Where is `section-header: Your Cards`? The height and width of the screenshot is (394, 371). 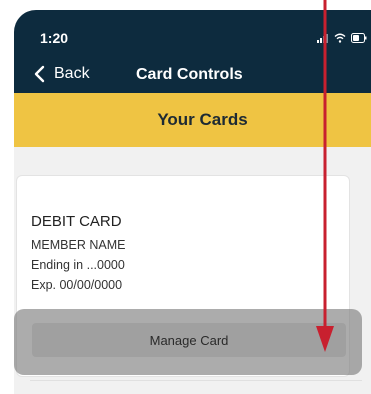
section-header: Your Cards is located at coordinates (192, 120).